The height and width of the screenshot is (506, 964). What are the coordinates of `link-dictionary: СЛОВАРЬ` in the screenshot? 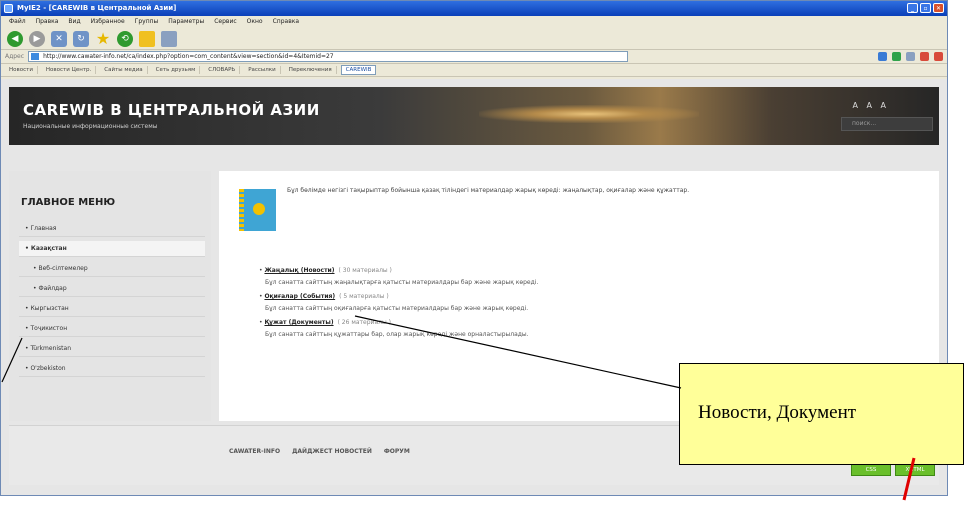 It's located at (222, 70).